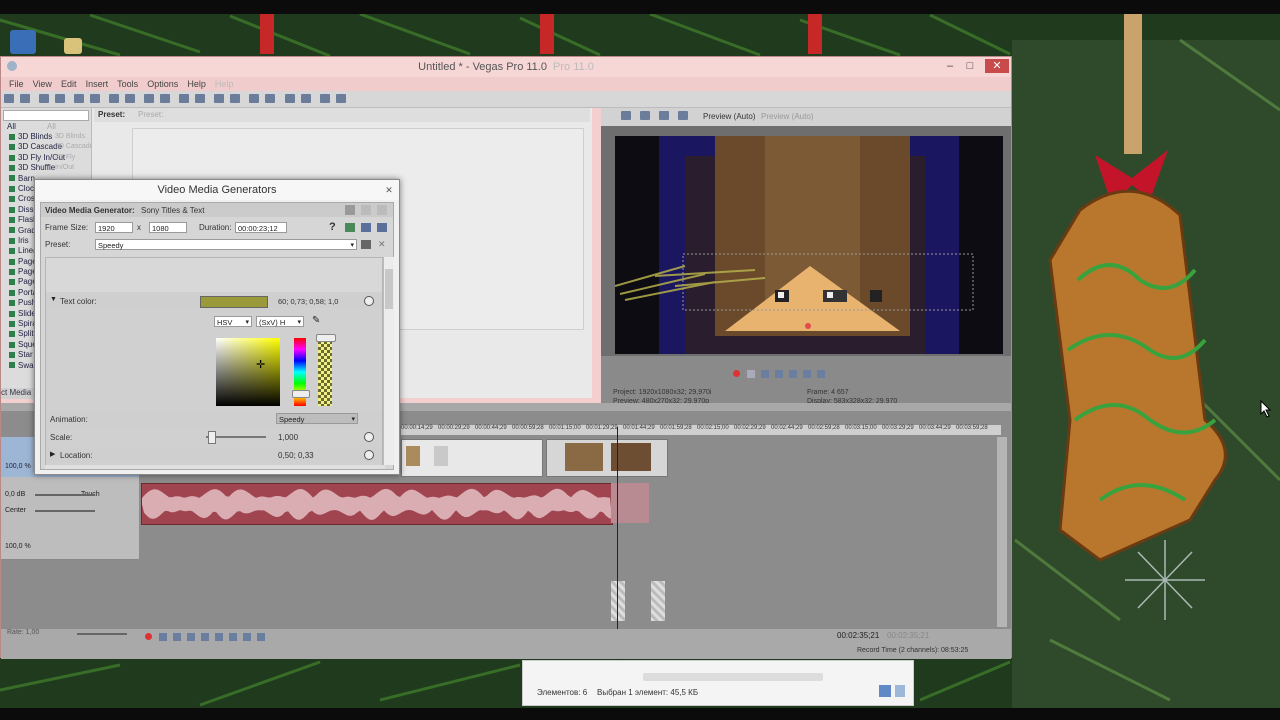  Describe the element at coordinates (234, 302) in the screenshot. I see `text-color-swatch` at that location.